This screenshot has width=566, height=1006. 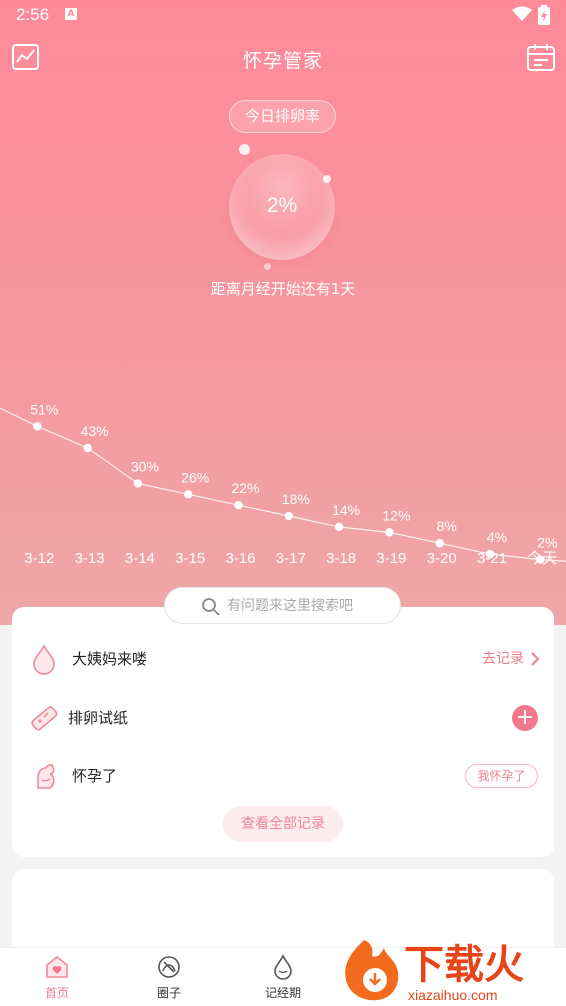 What do you see at coordinates (44, 718) in the screenshot?
I see `test-strip-icon` at bounding box center [44, 718].